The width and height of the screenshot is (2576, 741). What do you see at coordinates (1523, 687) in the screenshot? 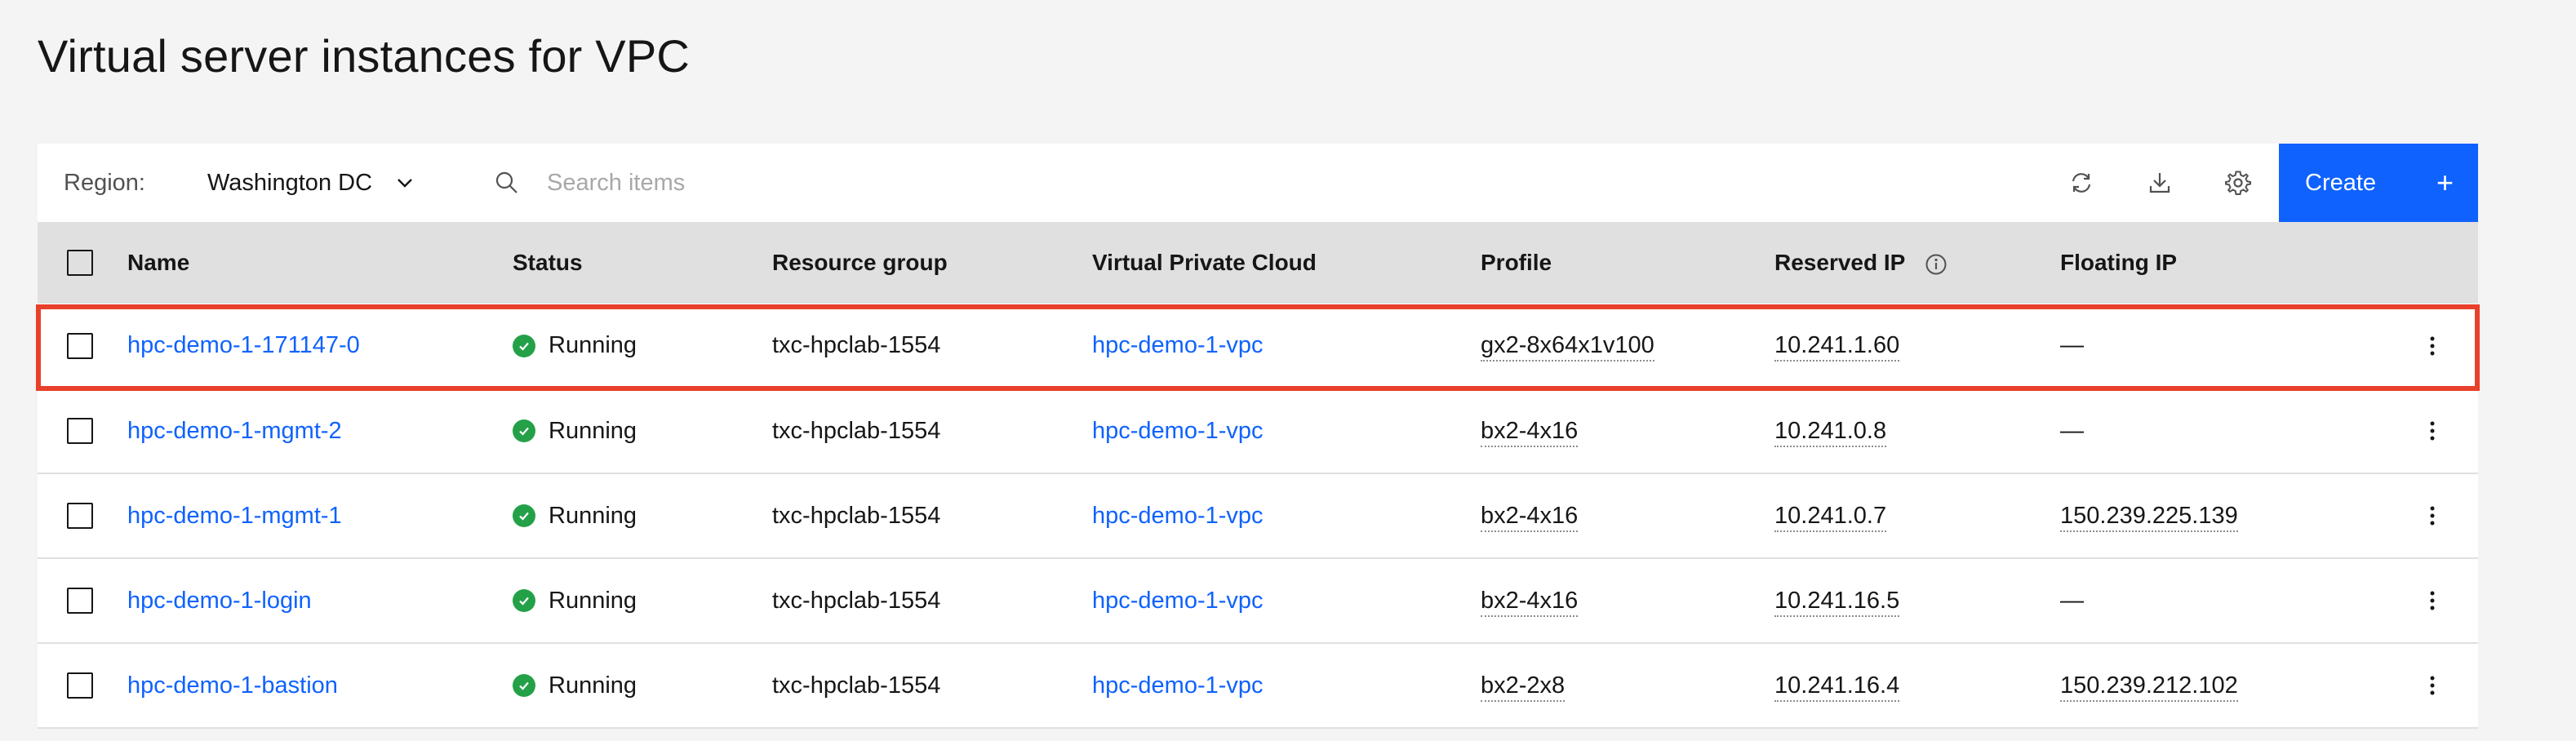
I see `profile-value: bx2-2x8` at bounding box center [1523, 687].